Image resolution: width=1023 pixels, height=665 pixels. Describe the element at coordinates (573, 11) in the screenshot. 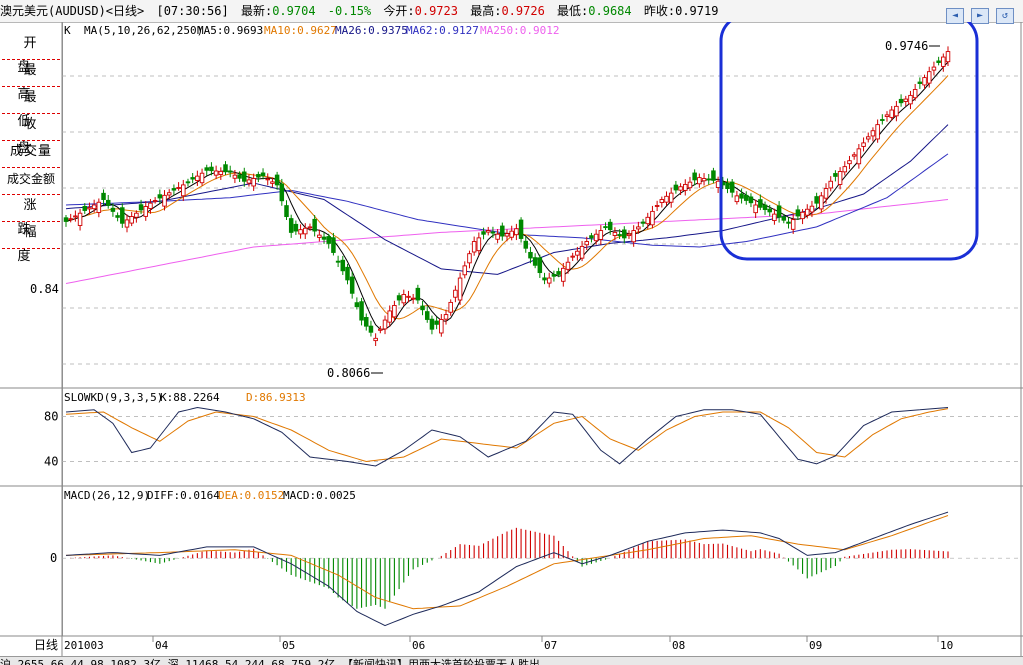

I see `low-label: 最低:` at that location.